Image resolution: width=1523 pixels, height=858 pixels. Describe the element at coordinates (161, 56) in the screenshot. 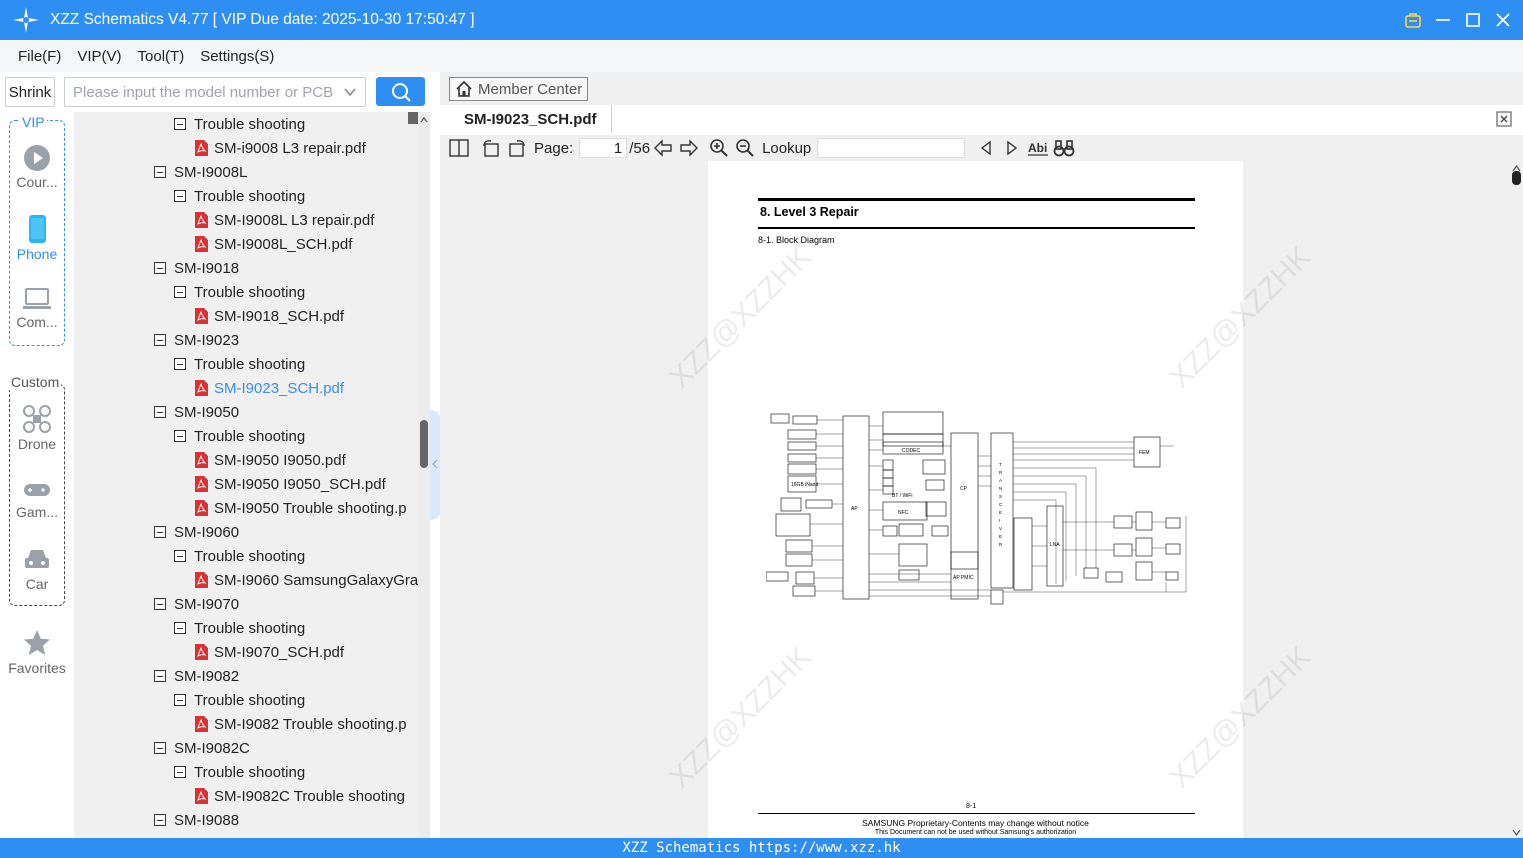

I see `menu-tool: Tool(T)` at that location.